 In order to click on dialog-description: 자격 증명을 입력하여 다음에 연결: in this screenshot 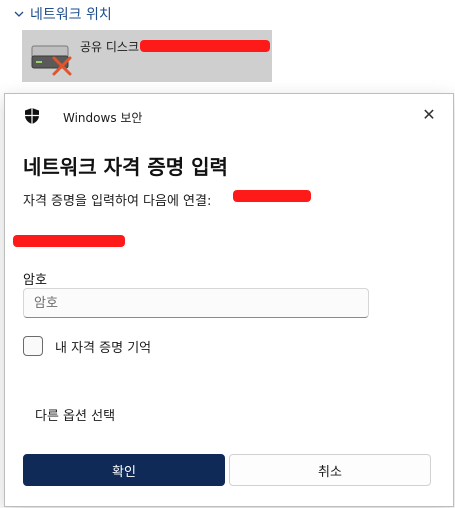, I will do `click(117, 201)`.